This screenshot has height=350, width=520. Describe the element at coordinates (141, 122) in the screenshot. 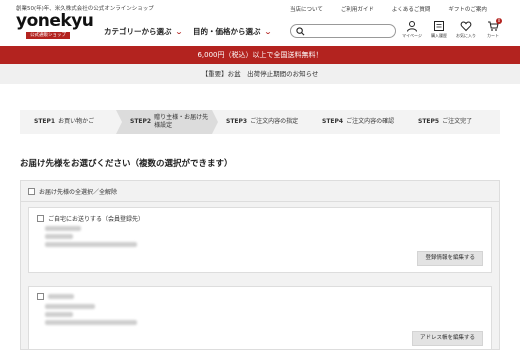

I see `step-number: STEP2` at that location.